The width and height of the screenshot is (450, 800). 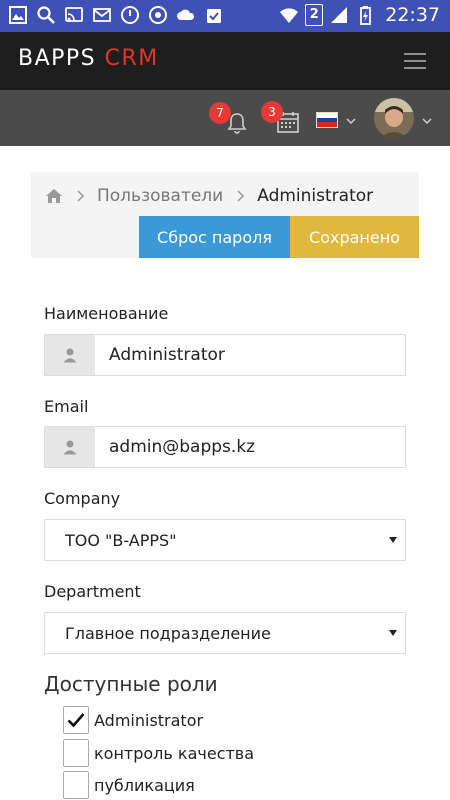 What do you see at coordinates (158, 15) in the screenshot?
I see `chrome-icon` at bounding box center [158, 15].